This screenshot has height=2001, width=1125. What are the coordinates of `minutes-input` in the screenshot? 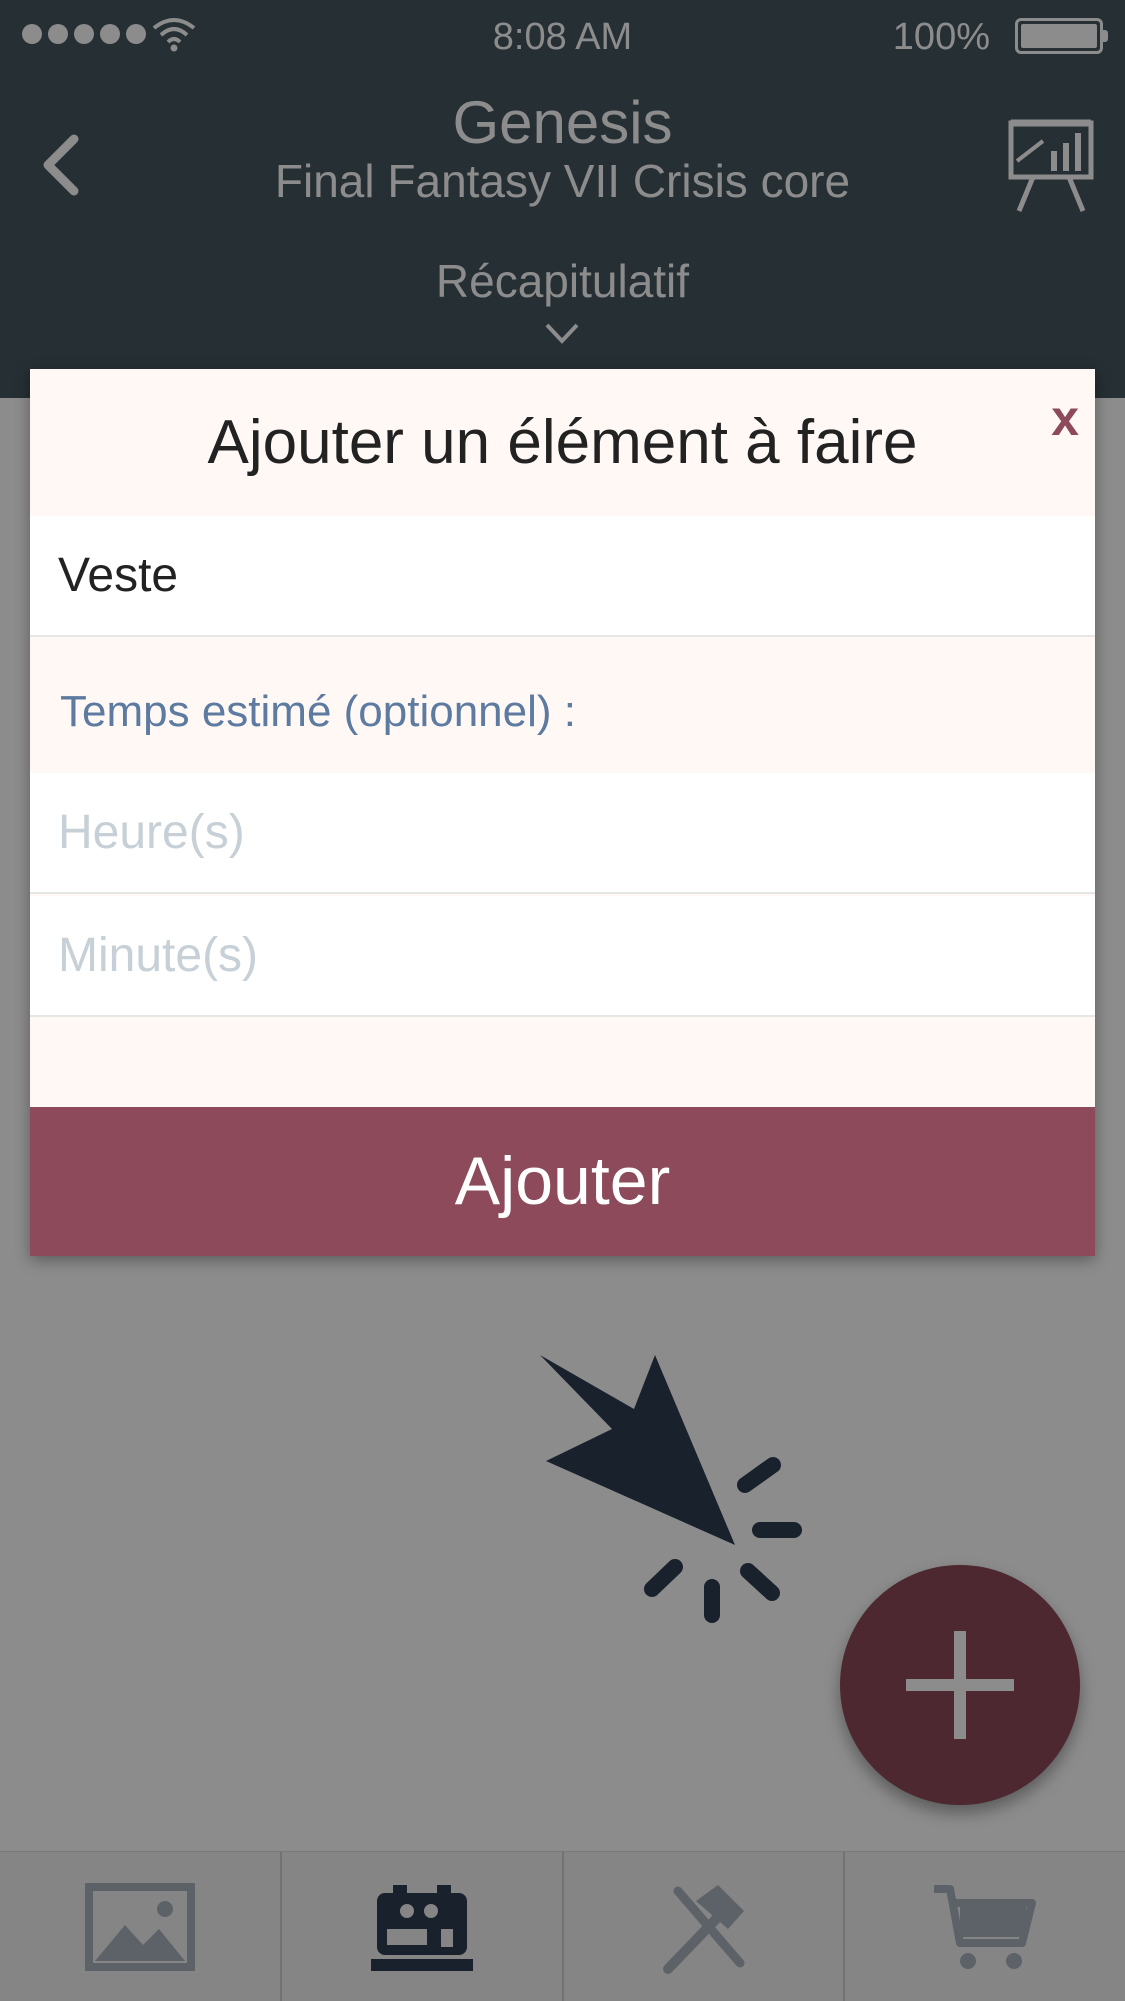 It's located at (562, 955).